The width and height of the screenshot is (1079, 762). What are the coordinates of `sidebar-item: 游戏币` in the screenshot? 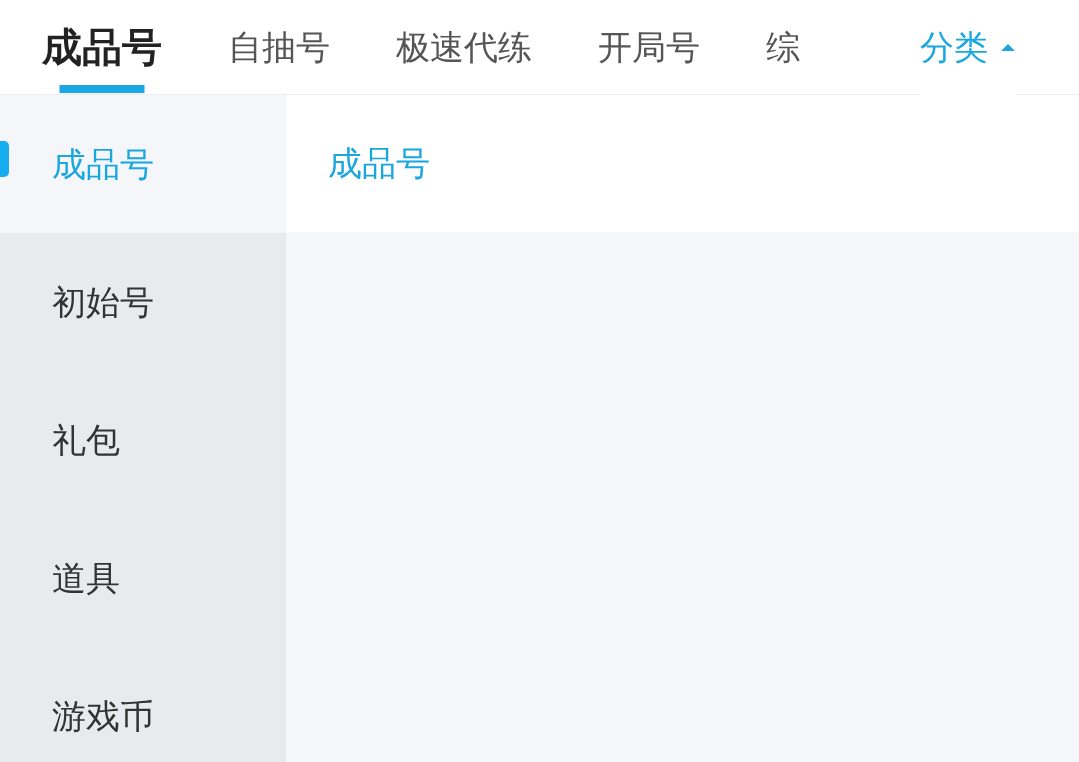 It's located at (143, 704).